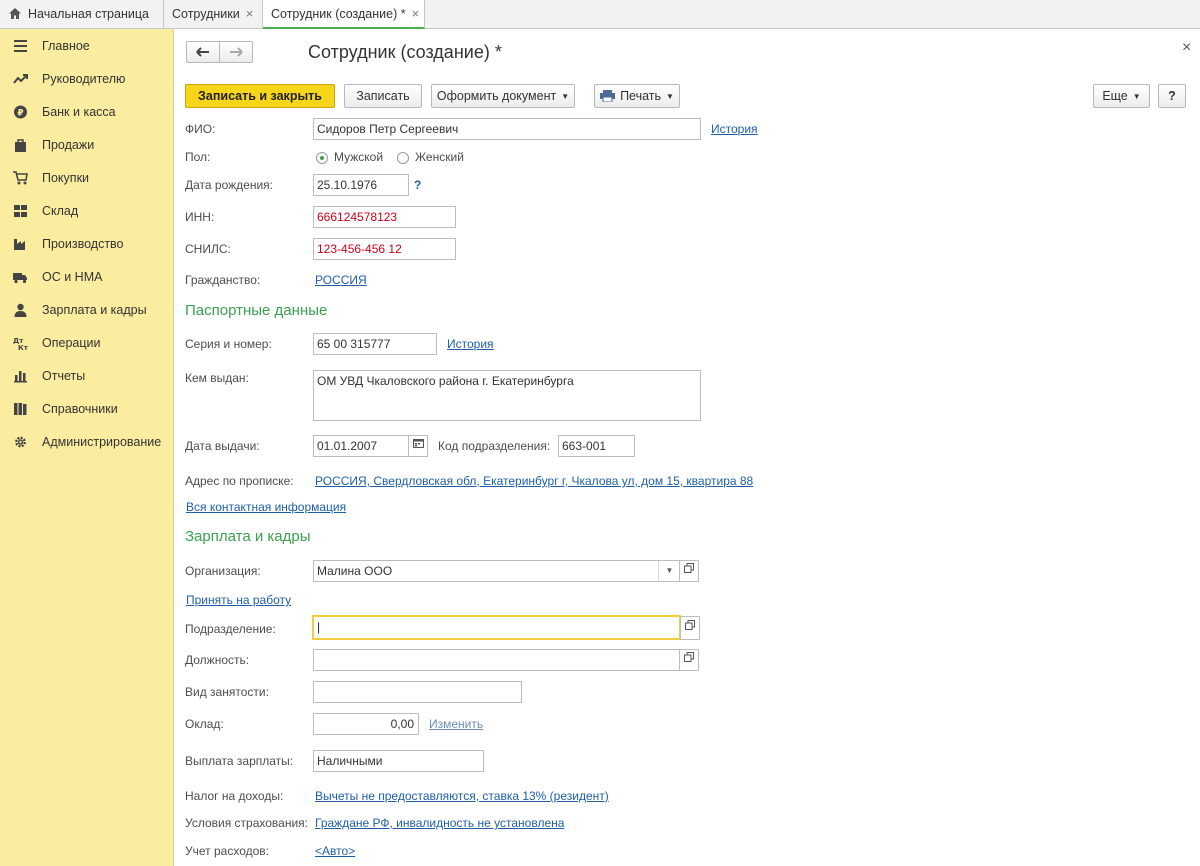 The height and width of the screenshot is (866, 1200). What do you see at coordinates (338, 14) in the screenshot?
I see `tab-current-label: Сотрудник (создание) *` at bounding box center [338, 14].